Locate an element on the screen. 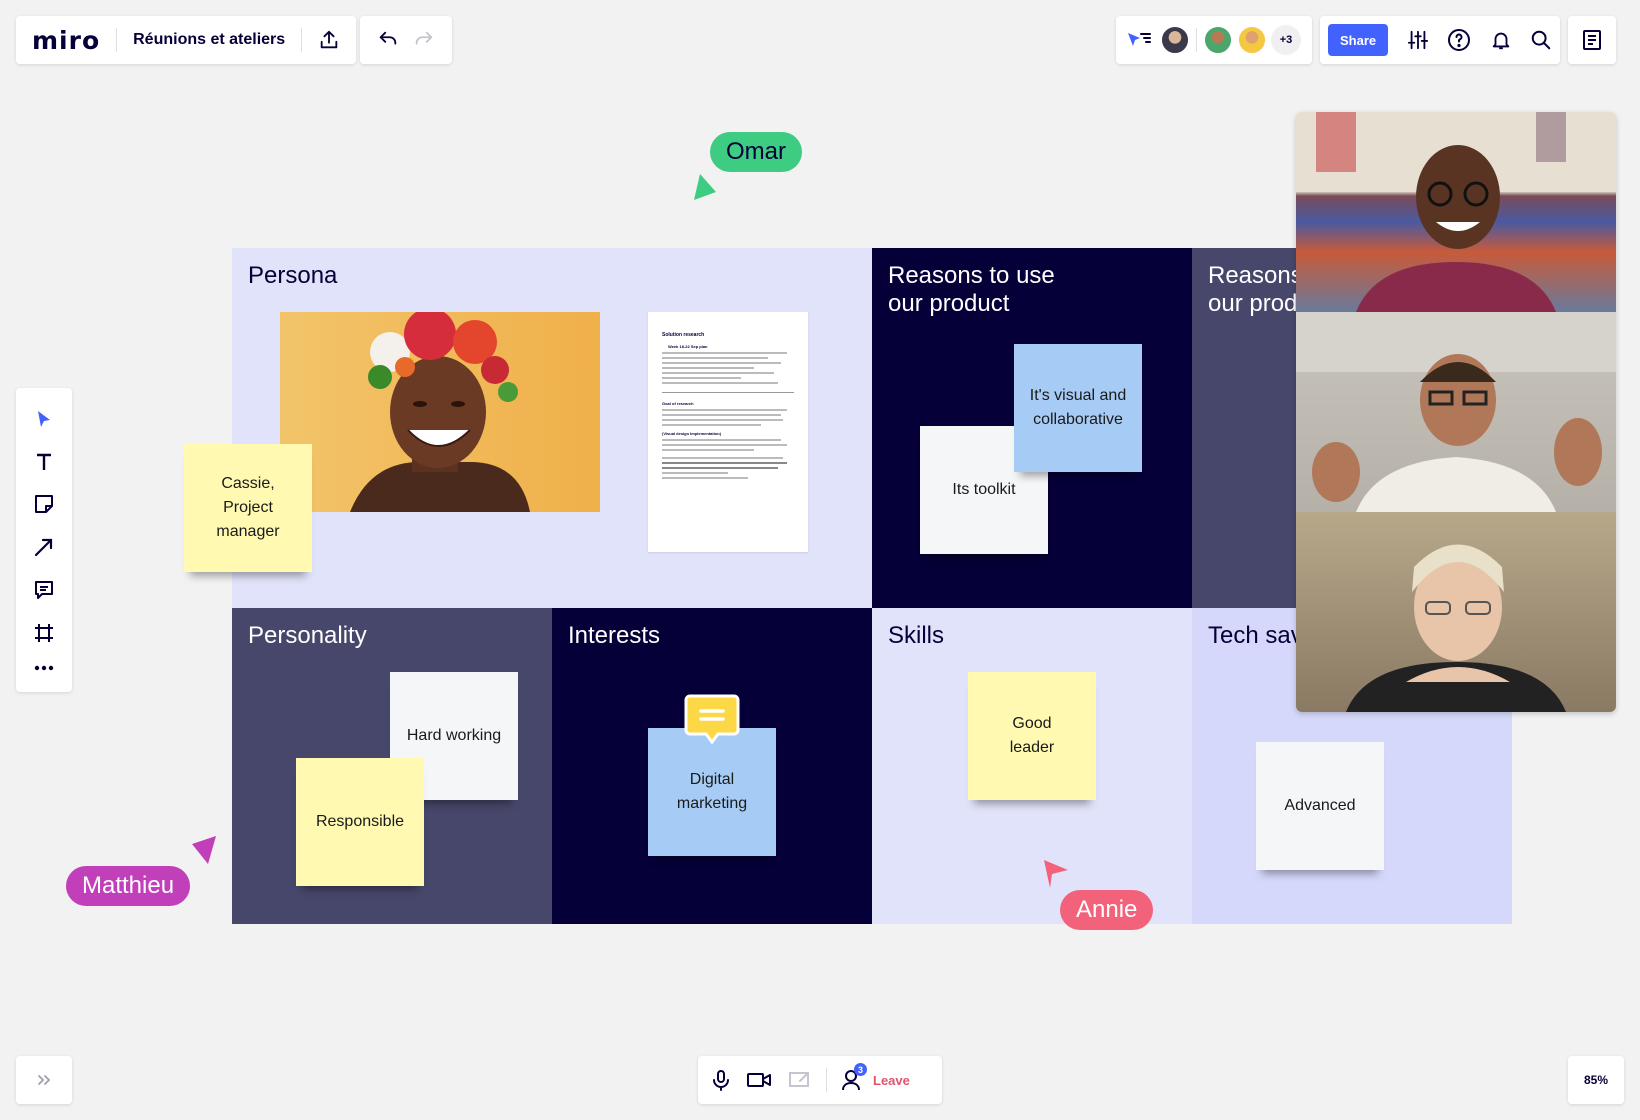 The height and width of the screenshot is (1120, 1640). interests-title: Interests is located at coordinates (614, 635).